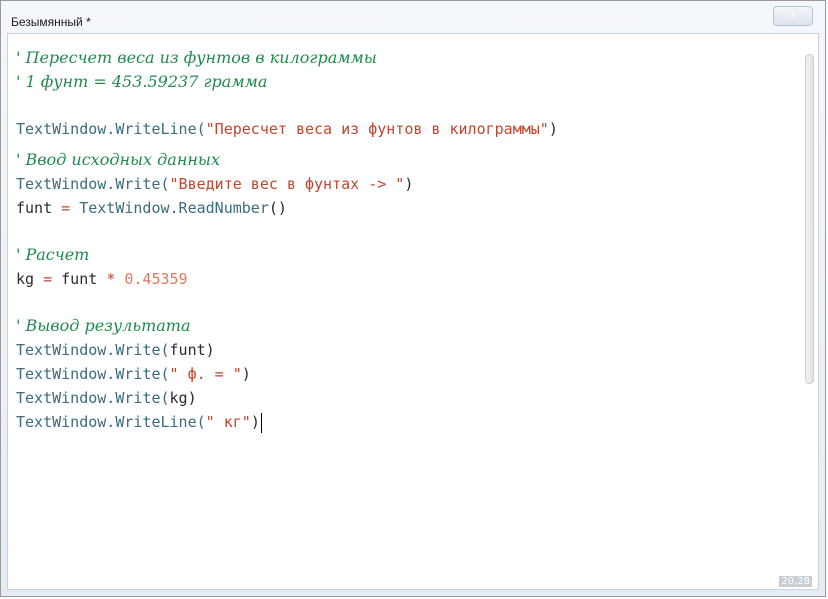 The height and width of the screenshot is (599, 828). Describe the element at coordinates (795, 581) in the screenshot. I see `cursor-position-indicator: 20,28` at that location.